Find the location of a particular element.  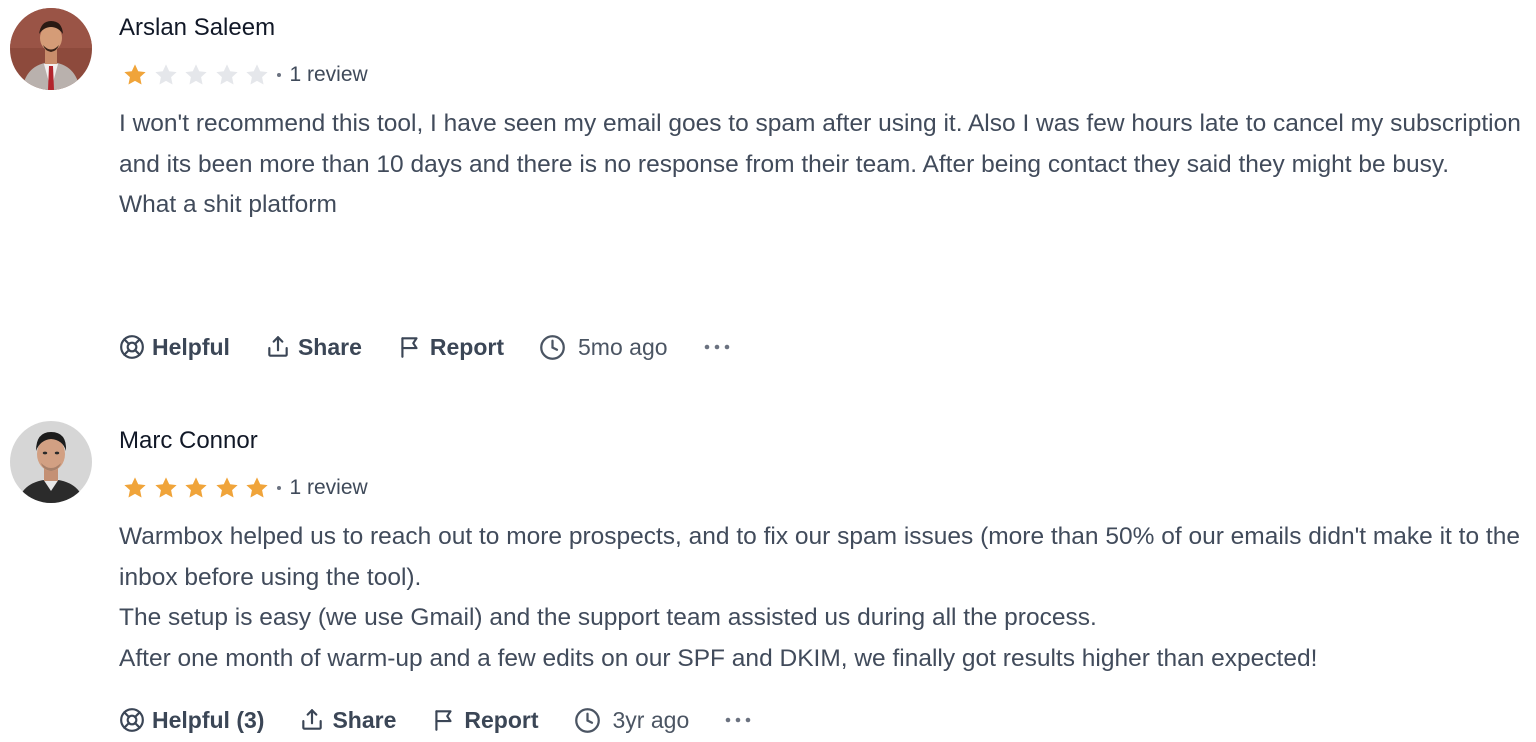

time-label: 3yr ago is located at coordinates (651, 719).